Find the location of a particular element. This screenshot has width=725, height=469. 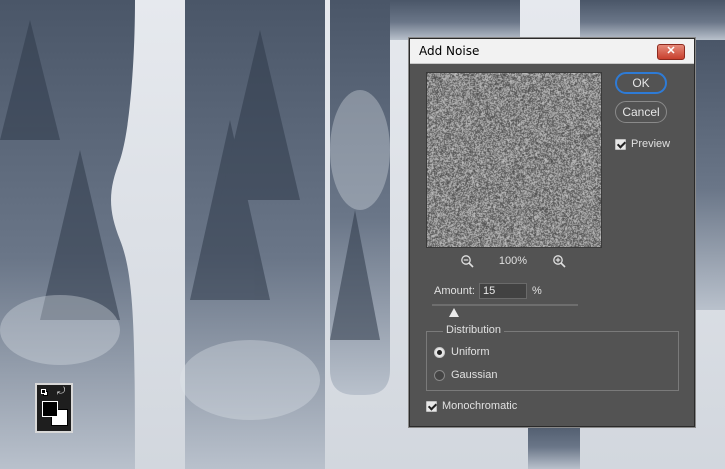

distribution-label: Distribution is located at coordinates (474, 330).